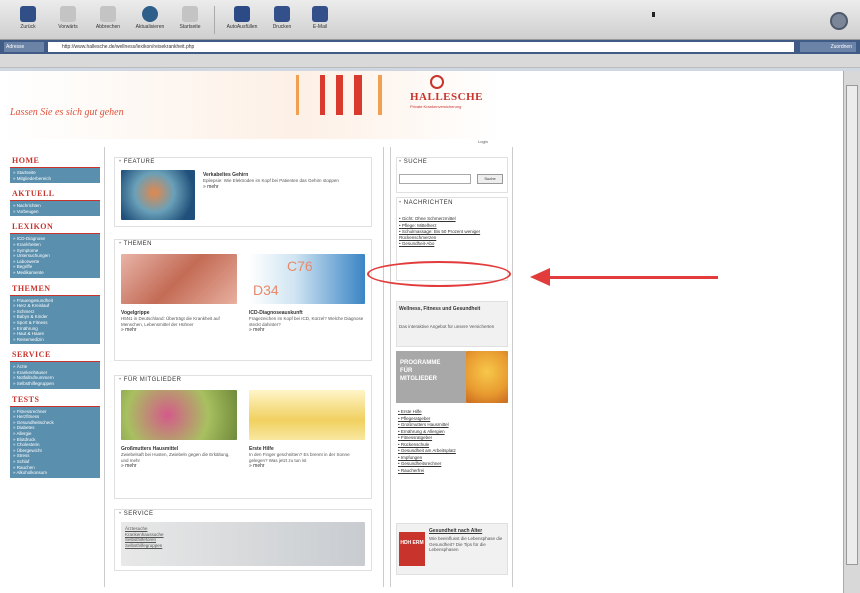 This screenshot has height=593, width=860. I want to click on back-button: Zurück, so click(28, 20).